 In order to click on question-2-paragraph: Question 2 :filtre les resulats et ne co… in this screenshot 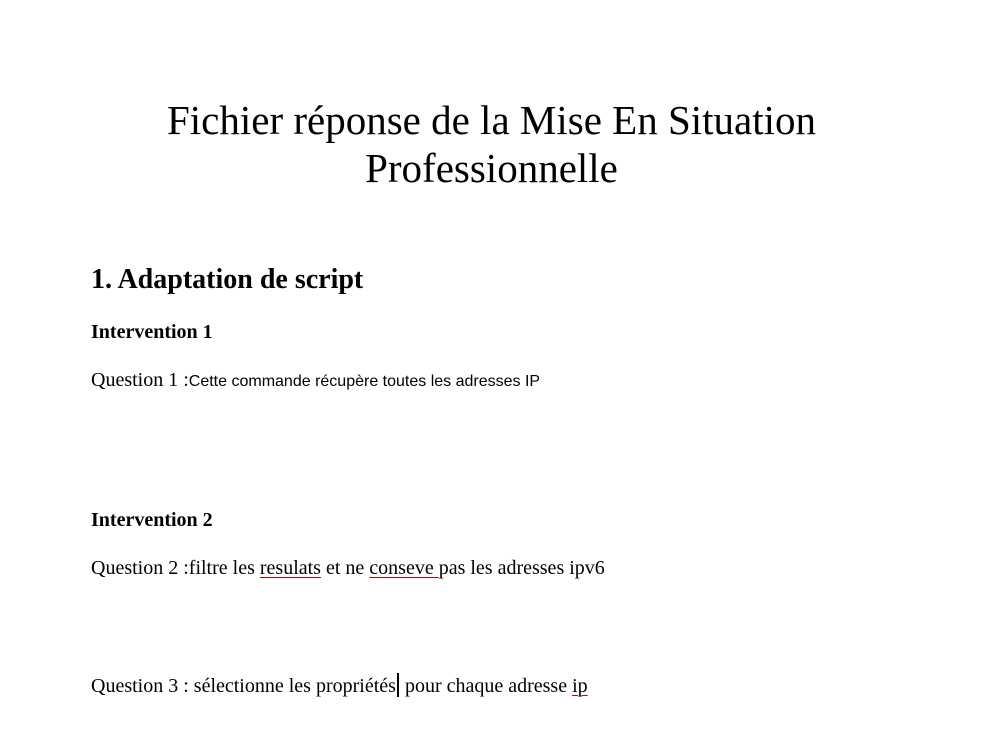, I will do `click(348, 568)`.